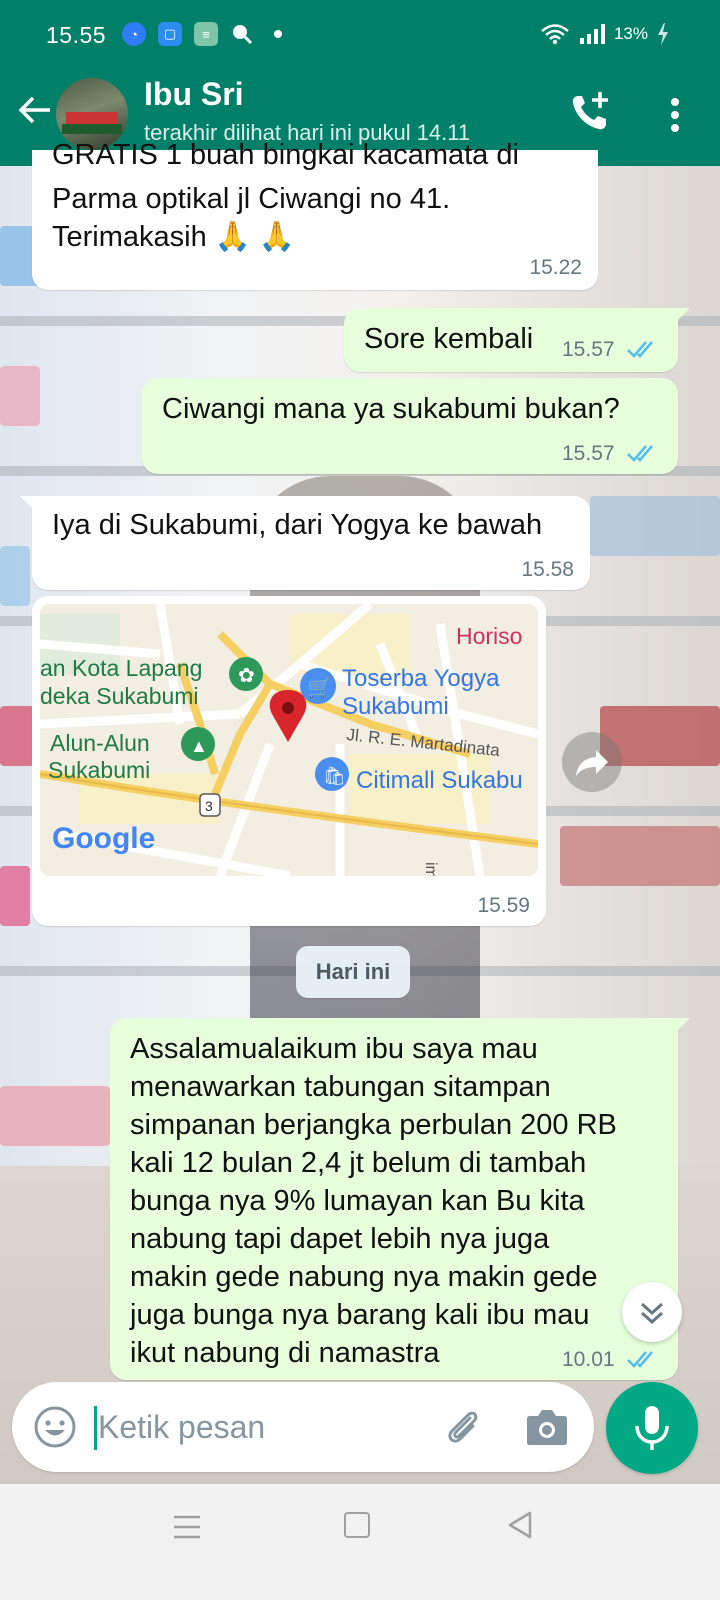 This screenshot has width=720, height=1600. What do you see at coordinates (99, 770) in the screenshot?
I see `map-label-alun-alun-2: Sukabumi` at bounding box center [99, 770].